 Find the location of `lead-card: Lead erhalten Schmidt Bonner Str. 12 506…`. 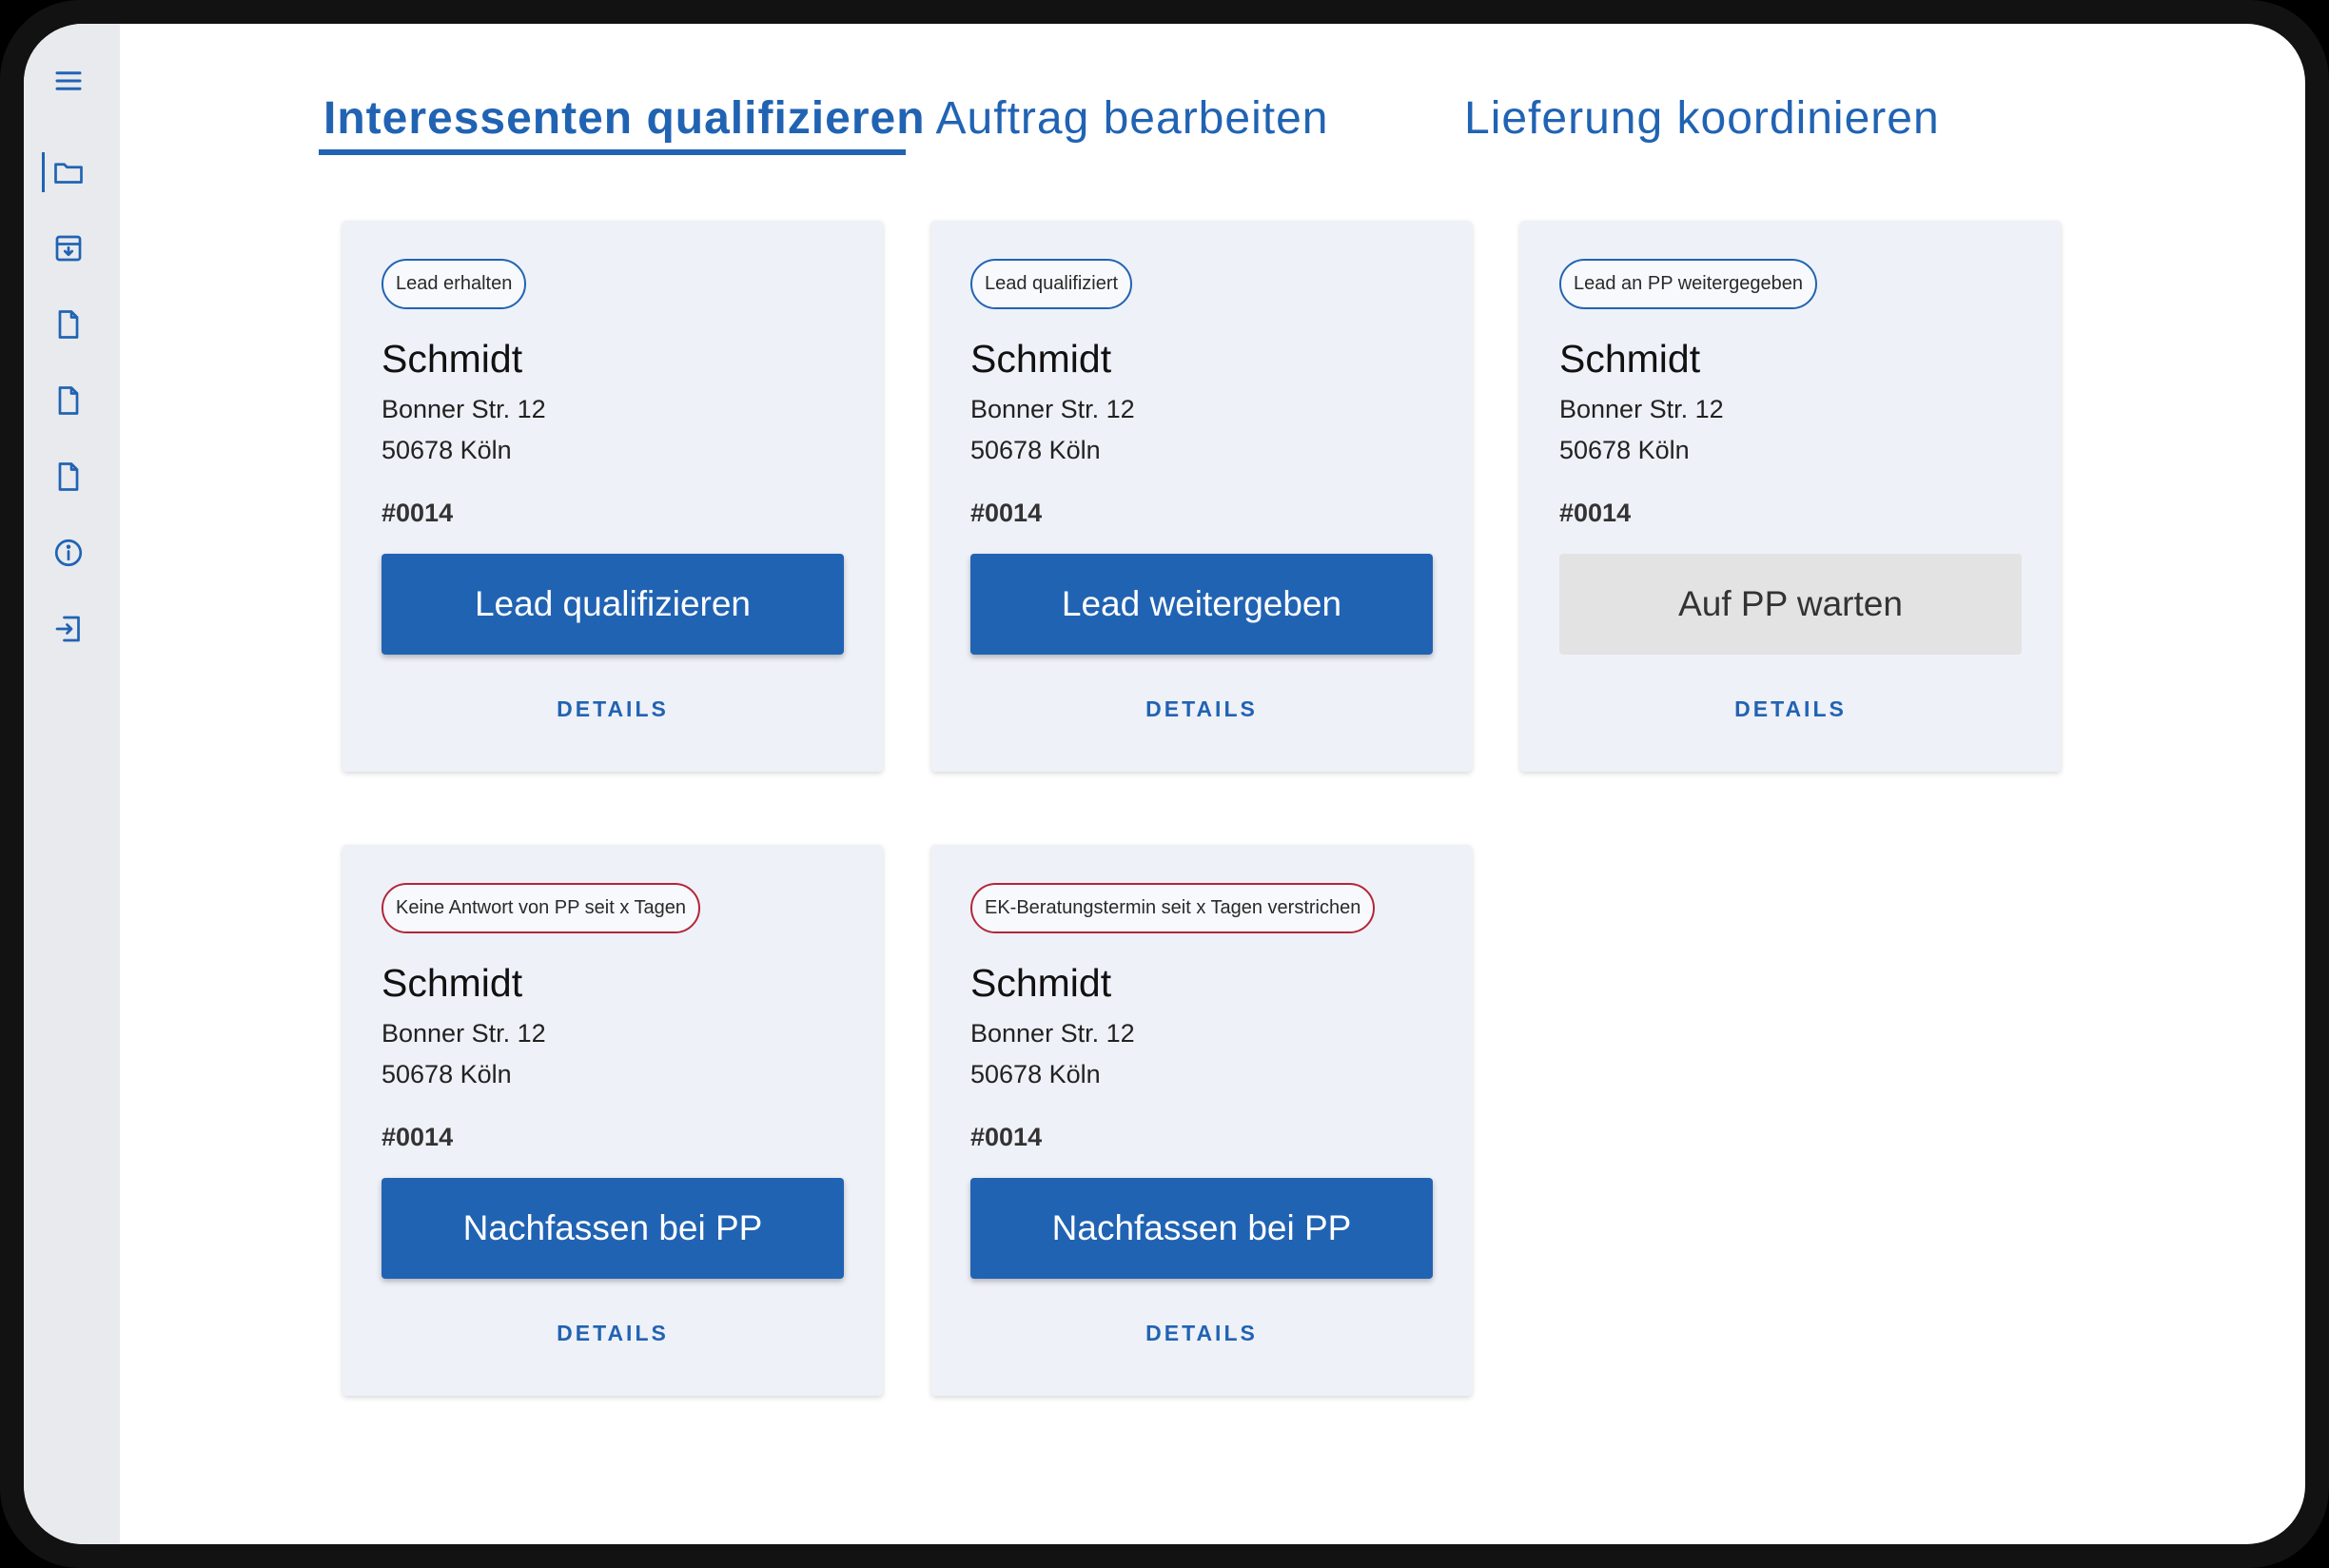

lead-card: Lead erhalten Schmidt Bonner Str. 12 506… is located at coordinates (612, 496).